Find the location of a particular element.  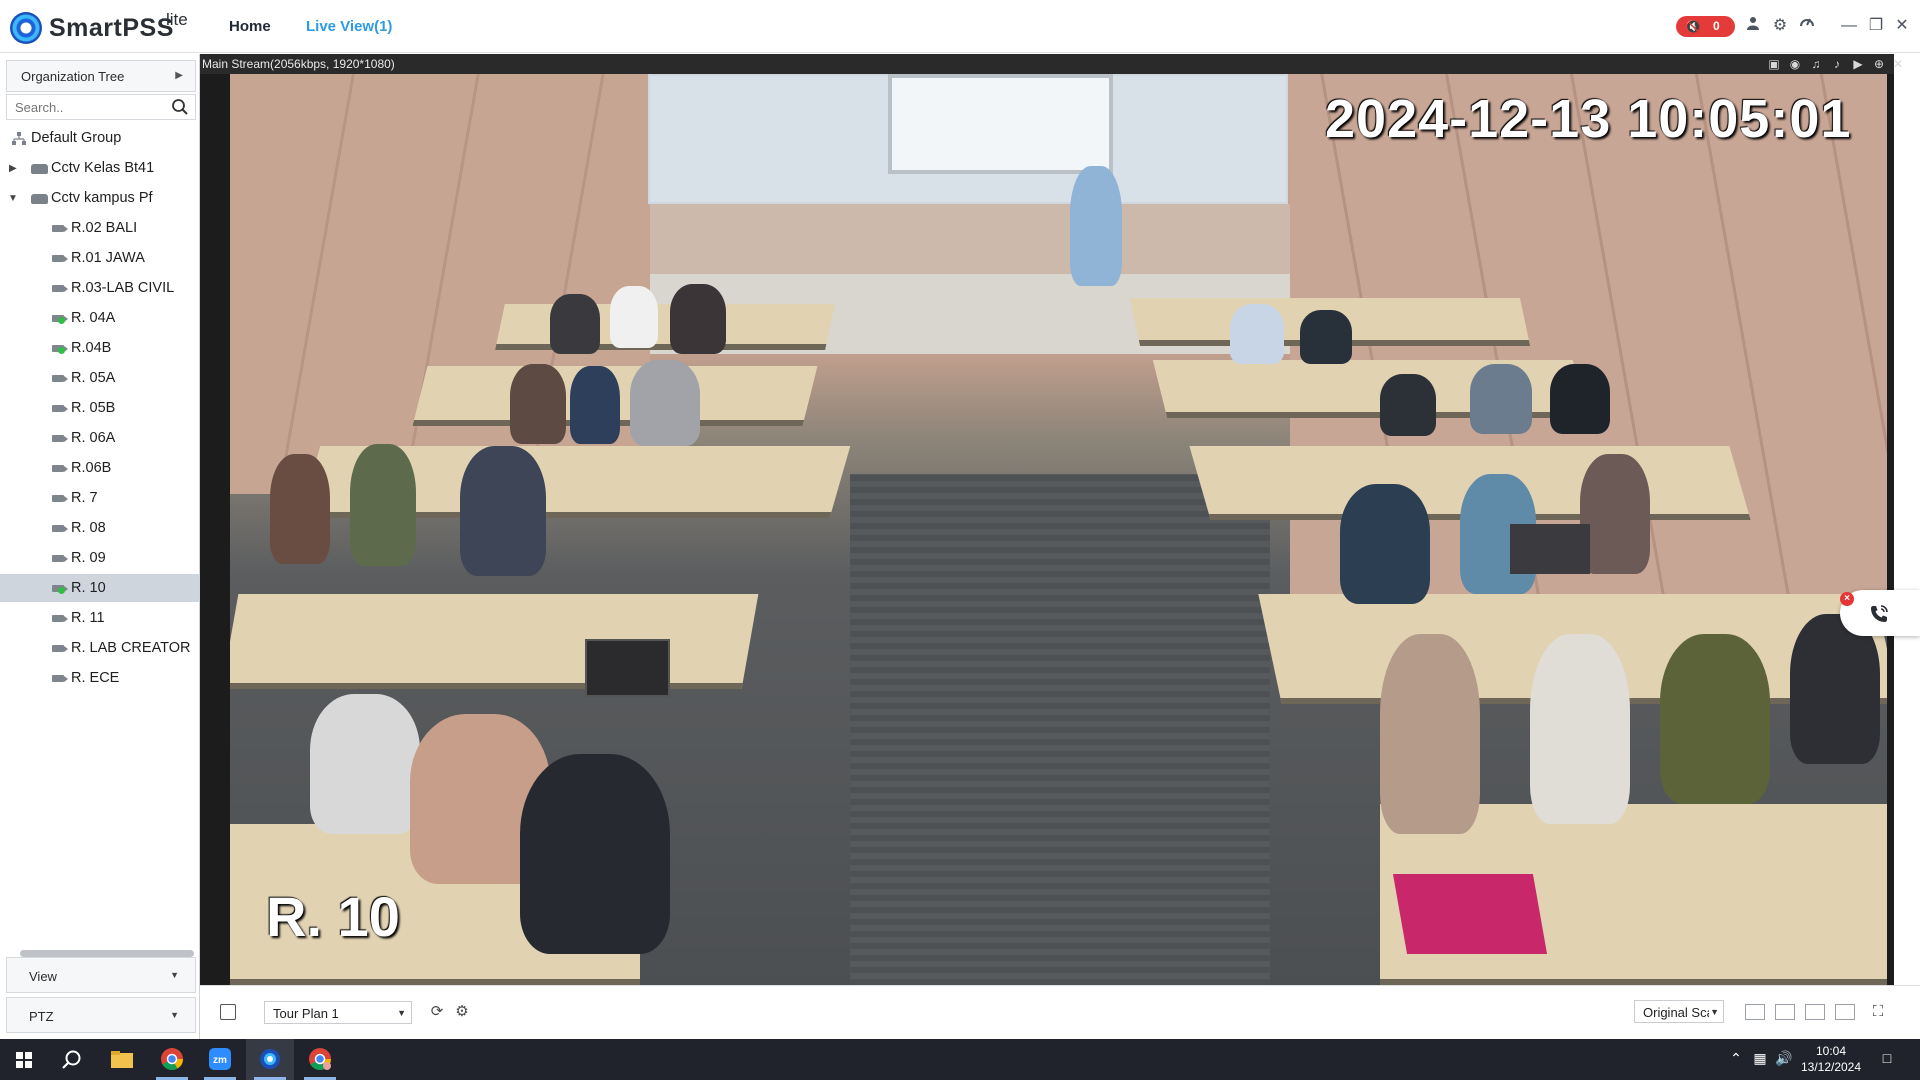

tab-live-view: Live View(1) is located at coordinates (349, 26).